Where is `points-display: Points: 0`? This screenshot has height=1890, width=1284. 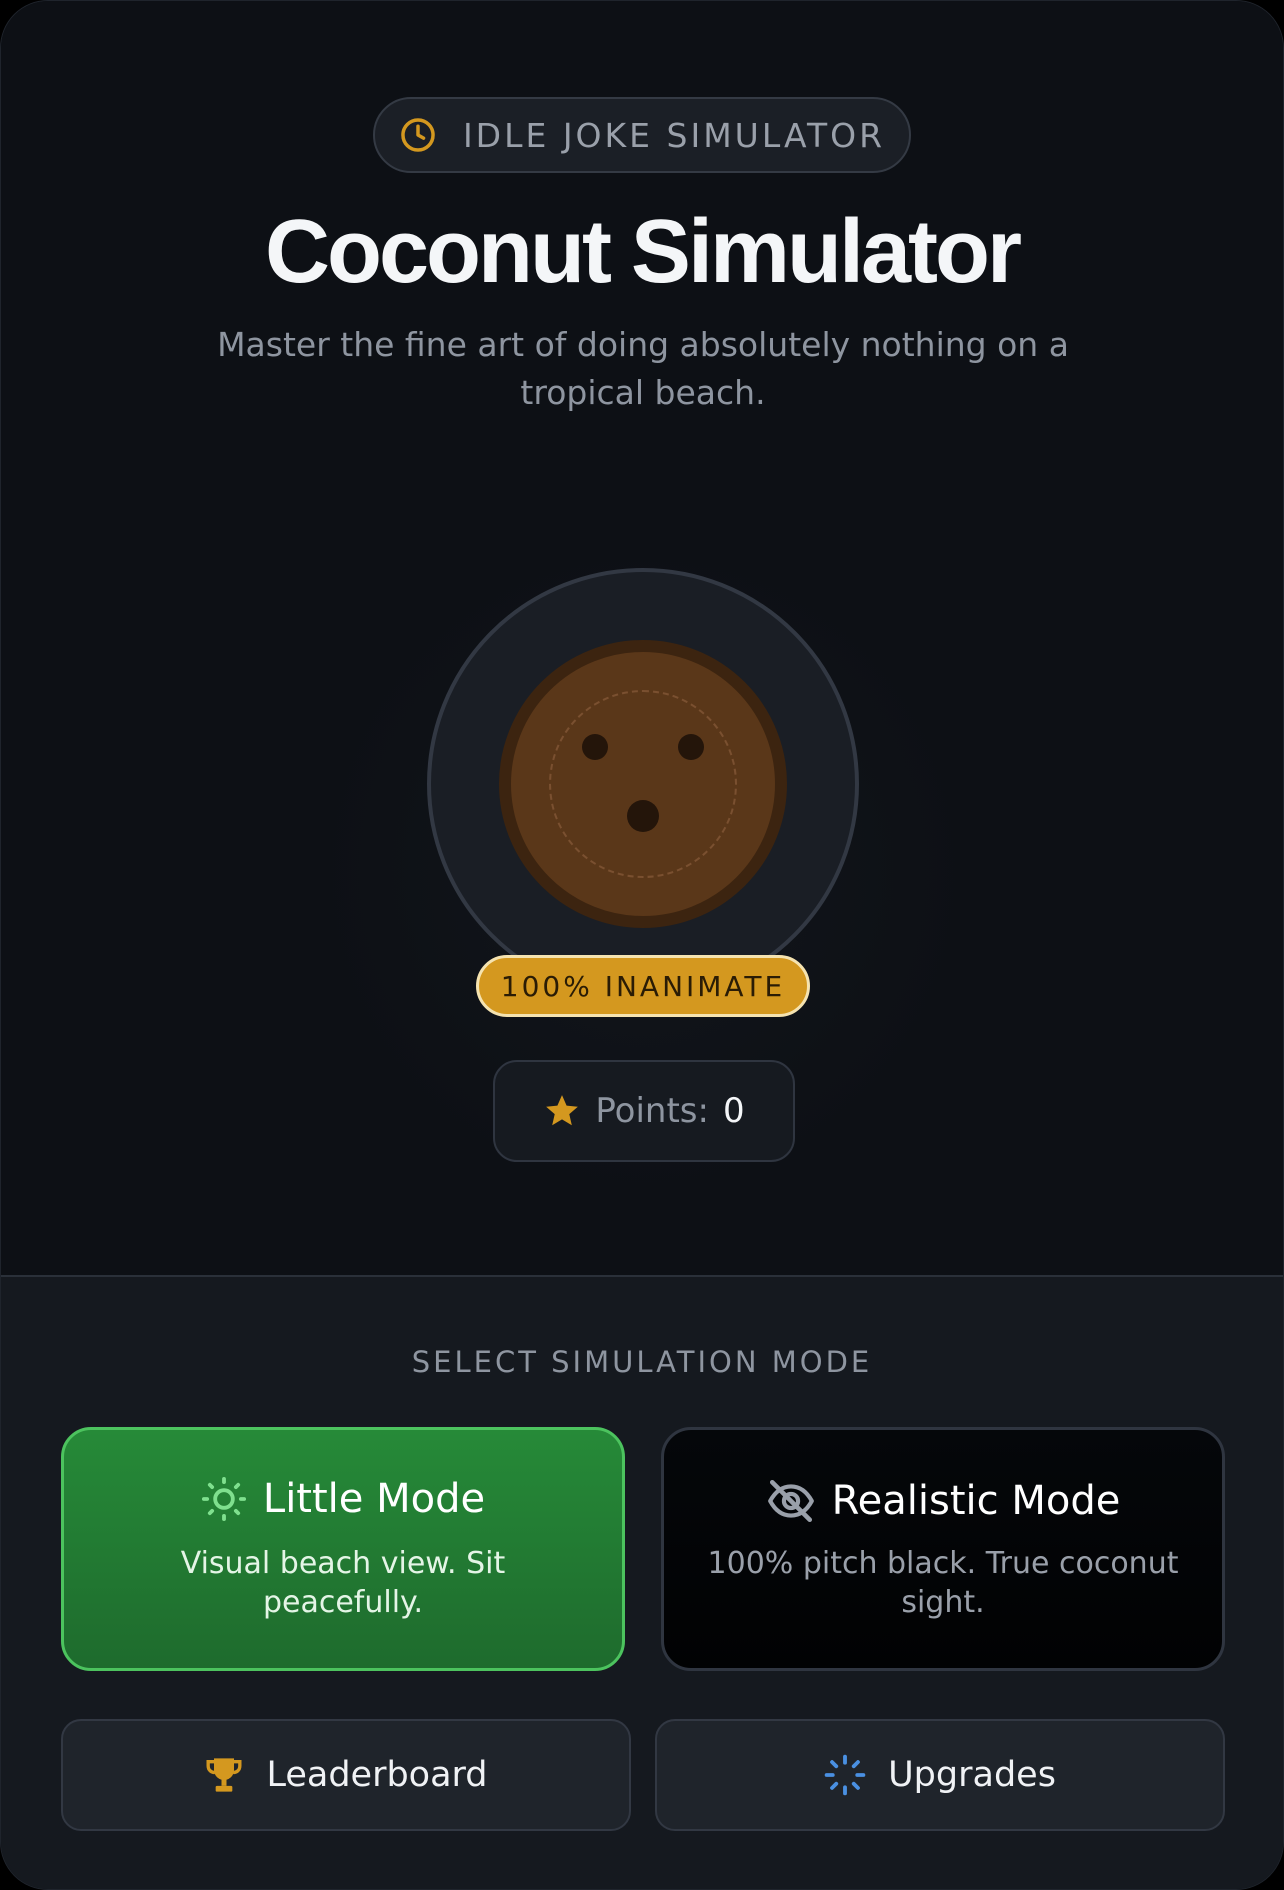 points-display: Points: 0 is located at coordinates (644, 1111).